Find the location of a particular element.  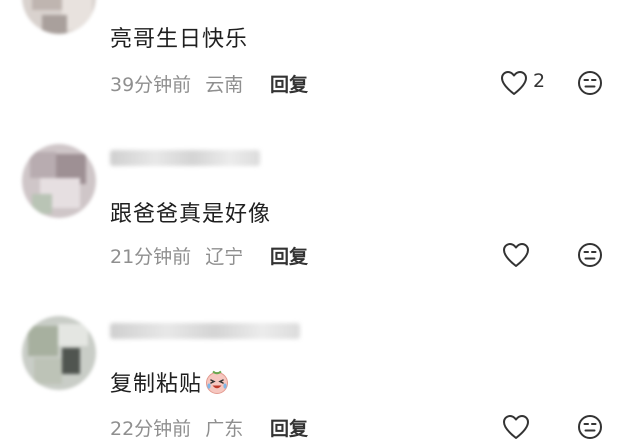

comment-text: 跟爸爸真是好像 is located at coordinates (191, 214).